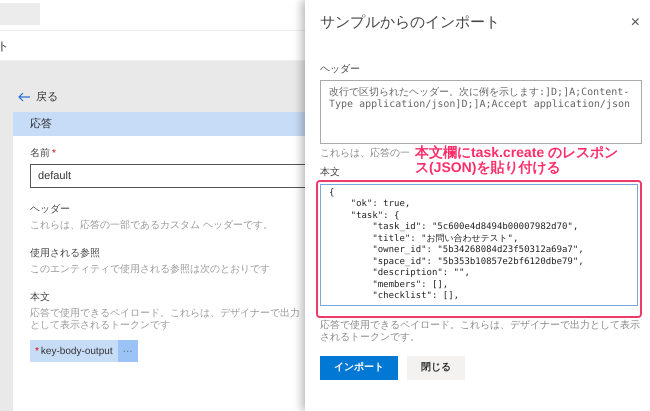 The image size is (650, 411). What do you see at coordinates (365, 153) in the screenshot?
I see `field-hint: これらは、応答の一` at bounding box center [365, 153].